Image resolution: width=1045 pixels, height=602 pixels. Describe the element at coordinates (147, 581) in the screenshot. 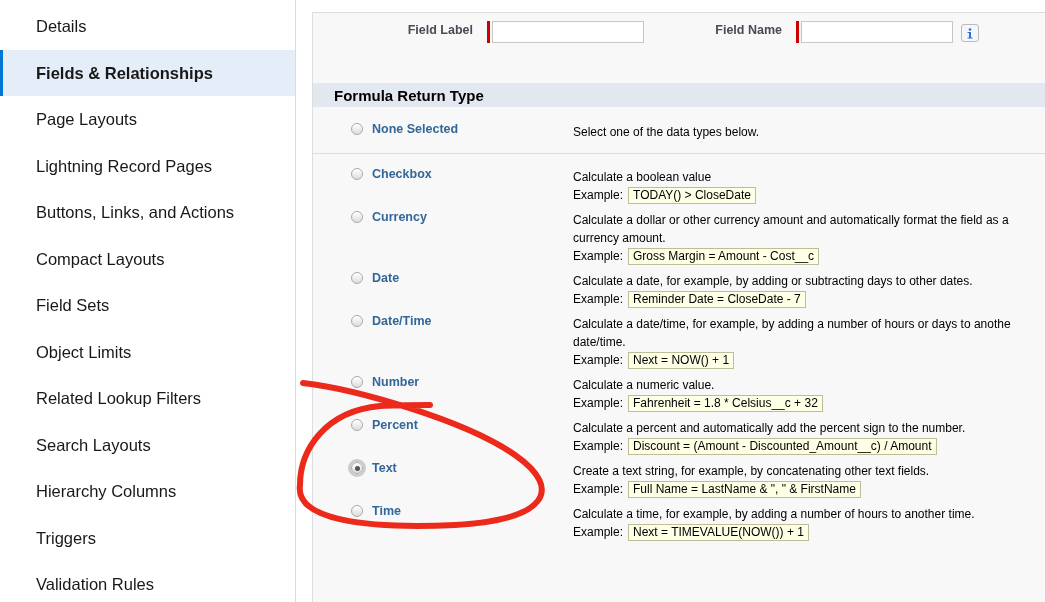

I see `sidebar-item: Validation Rules` at that location.